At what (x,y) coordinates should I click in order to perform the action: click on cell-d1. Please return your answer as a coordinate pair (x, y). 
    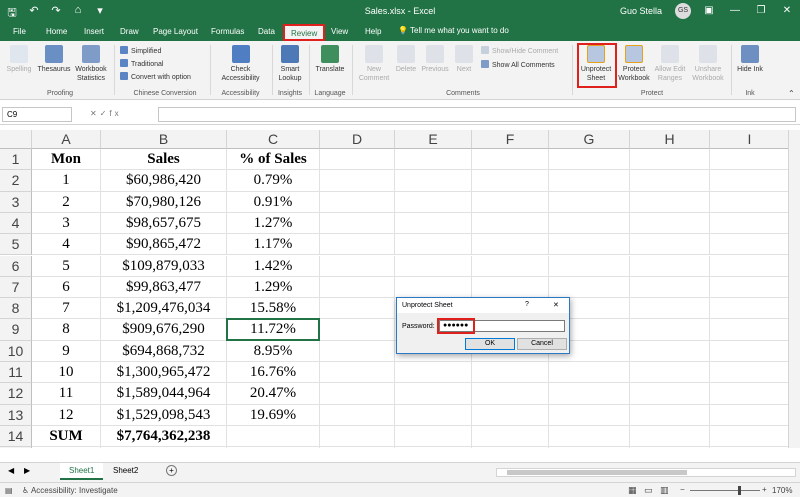
    Looking at the image, I should click on (357, 160).